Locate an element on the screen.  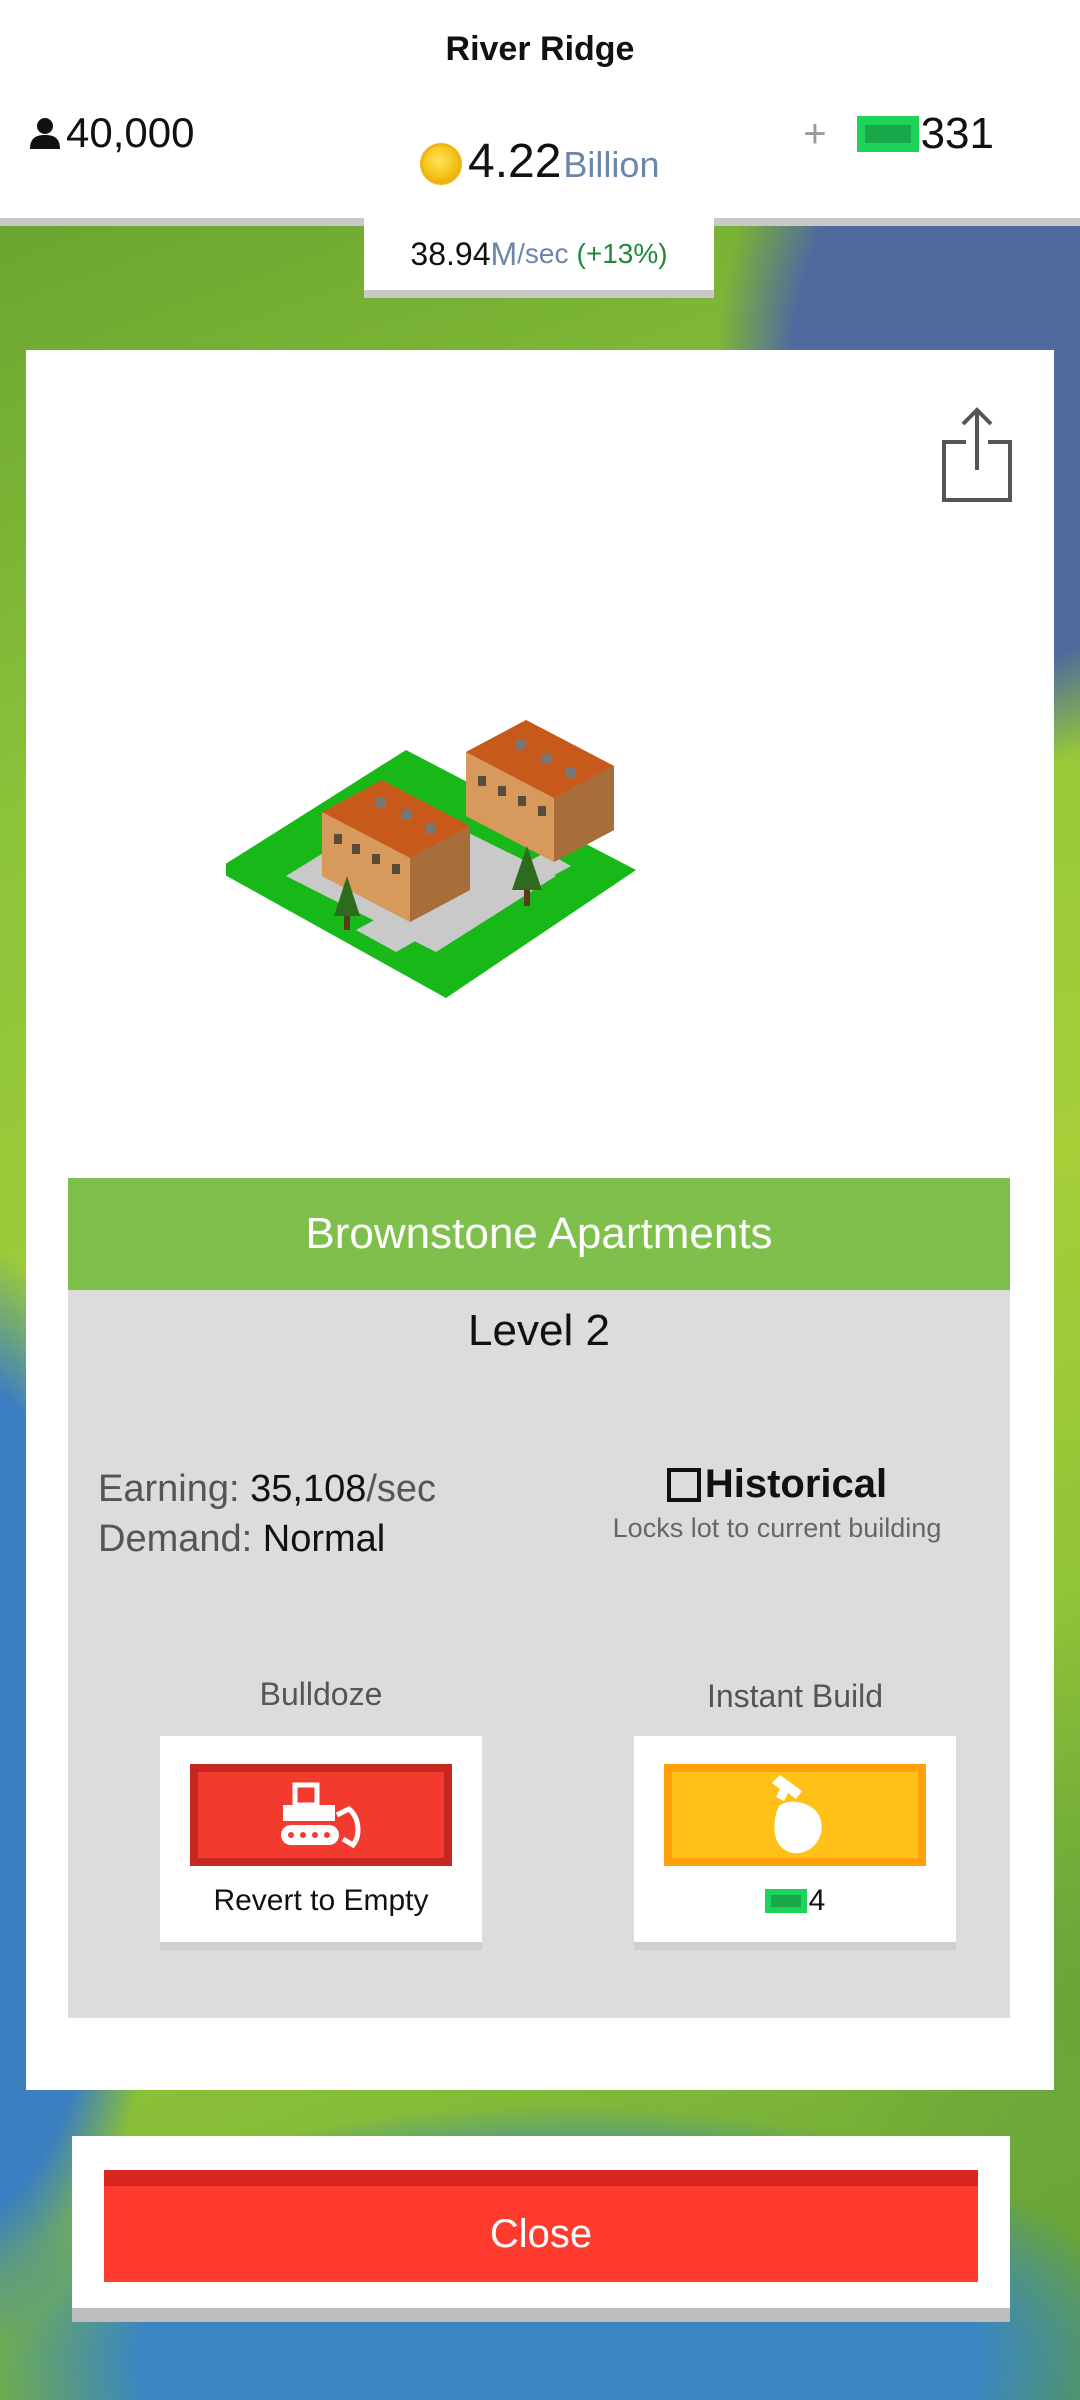
city-name: River Ridge is located at coordinates (540, 49).